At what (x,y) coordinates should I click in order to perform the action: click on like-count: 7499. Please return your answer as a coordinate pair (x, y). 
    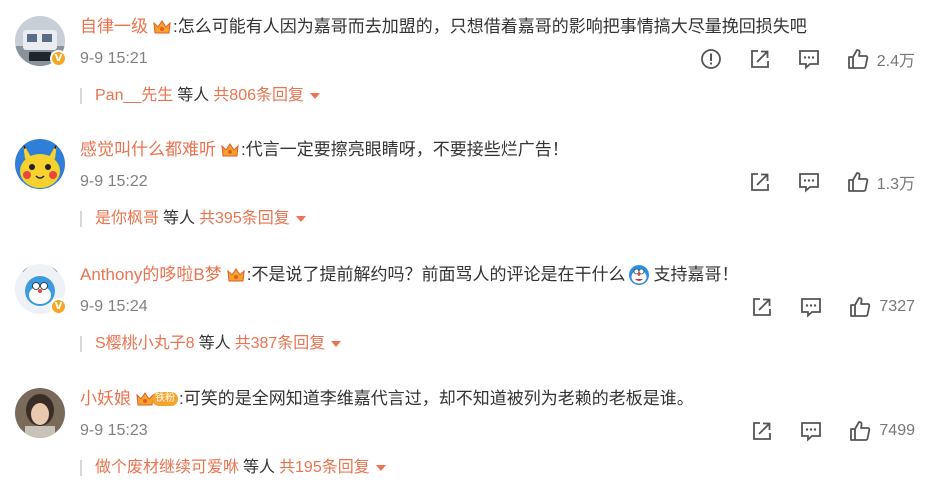
    Looking at the image, I should click on (897, 430).